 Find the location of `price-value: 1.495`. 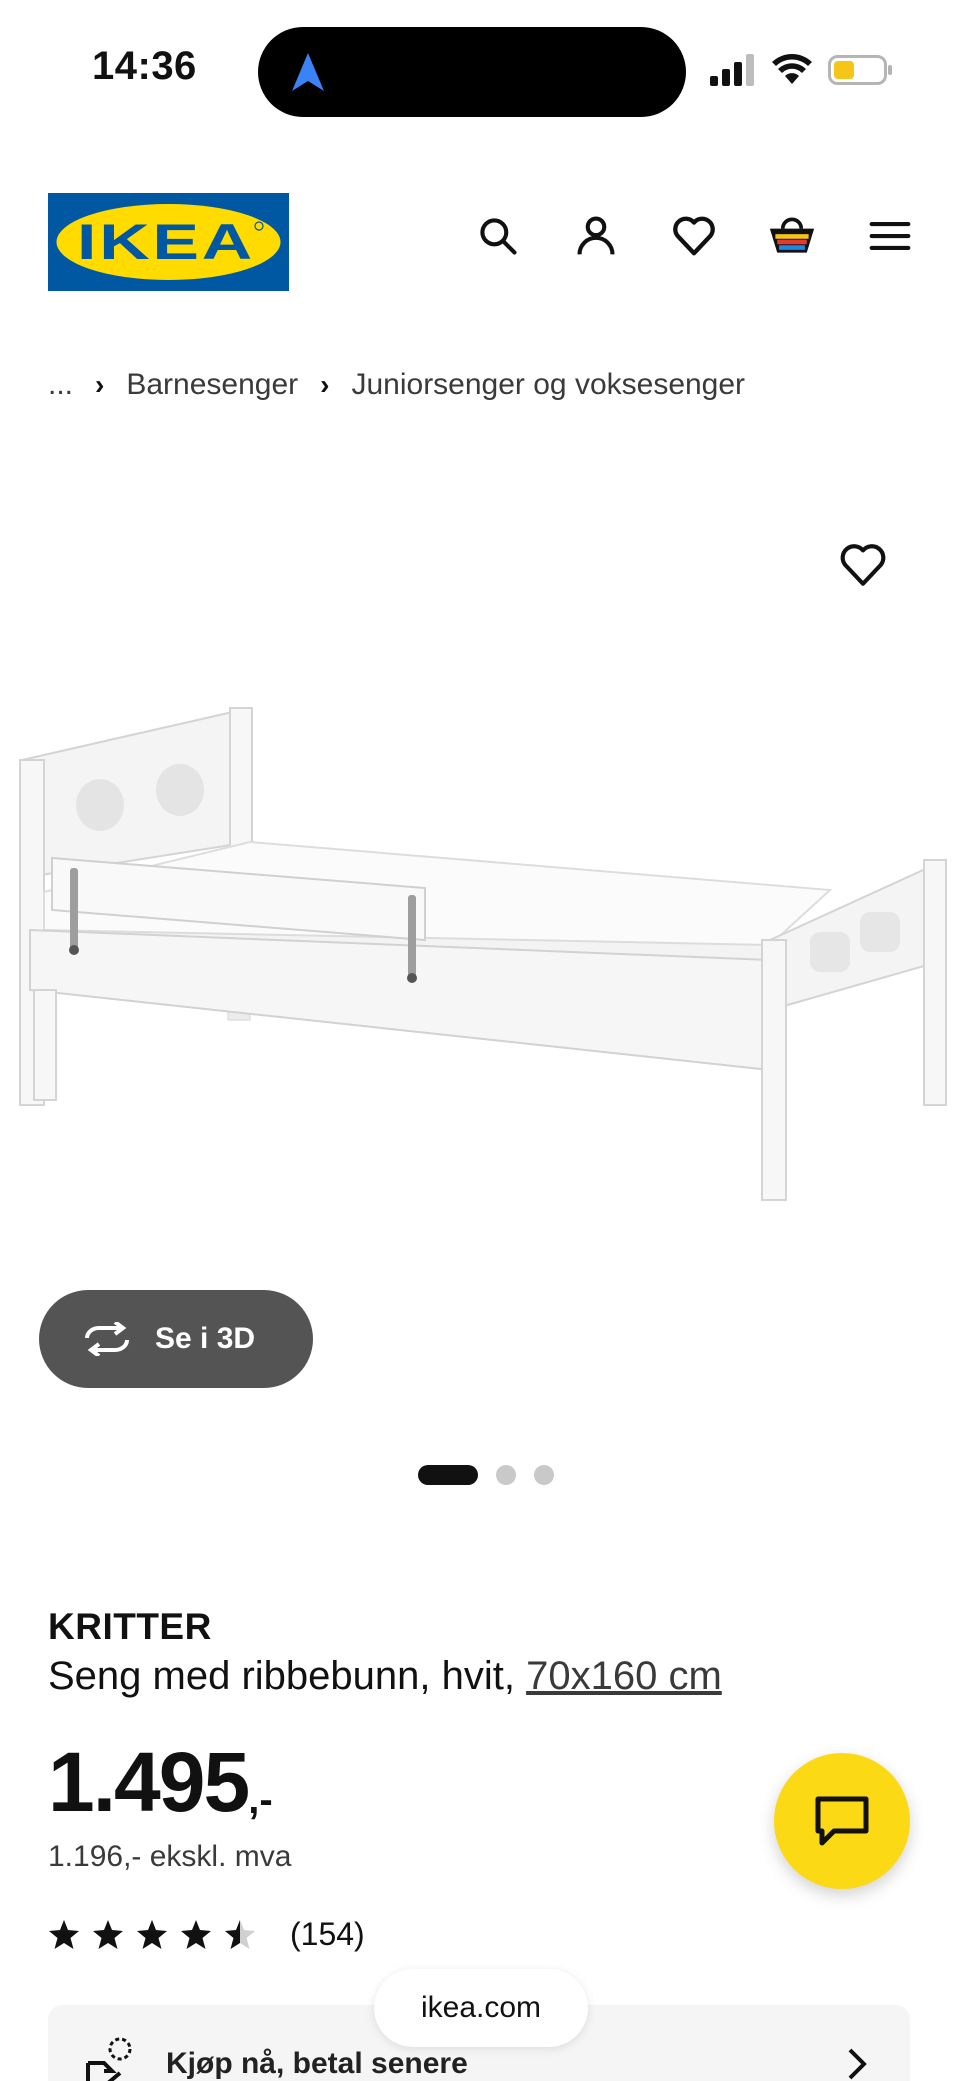

price-value: 1.495 is located at coordinates (149, 1782).